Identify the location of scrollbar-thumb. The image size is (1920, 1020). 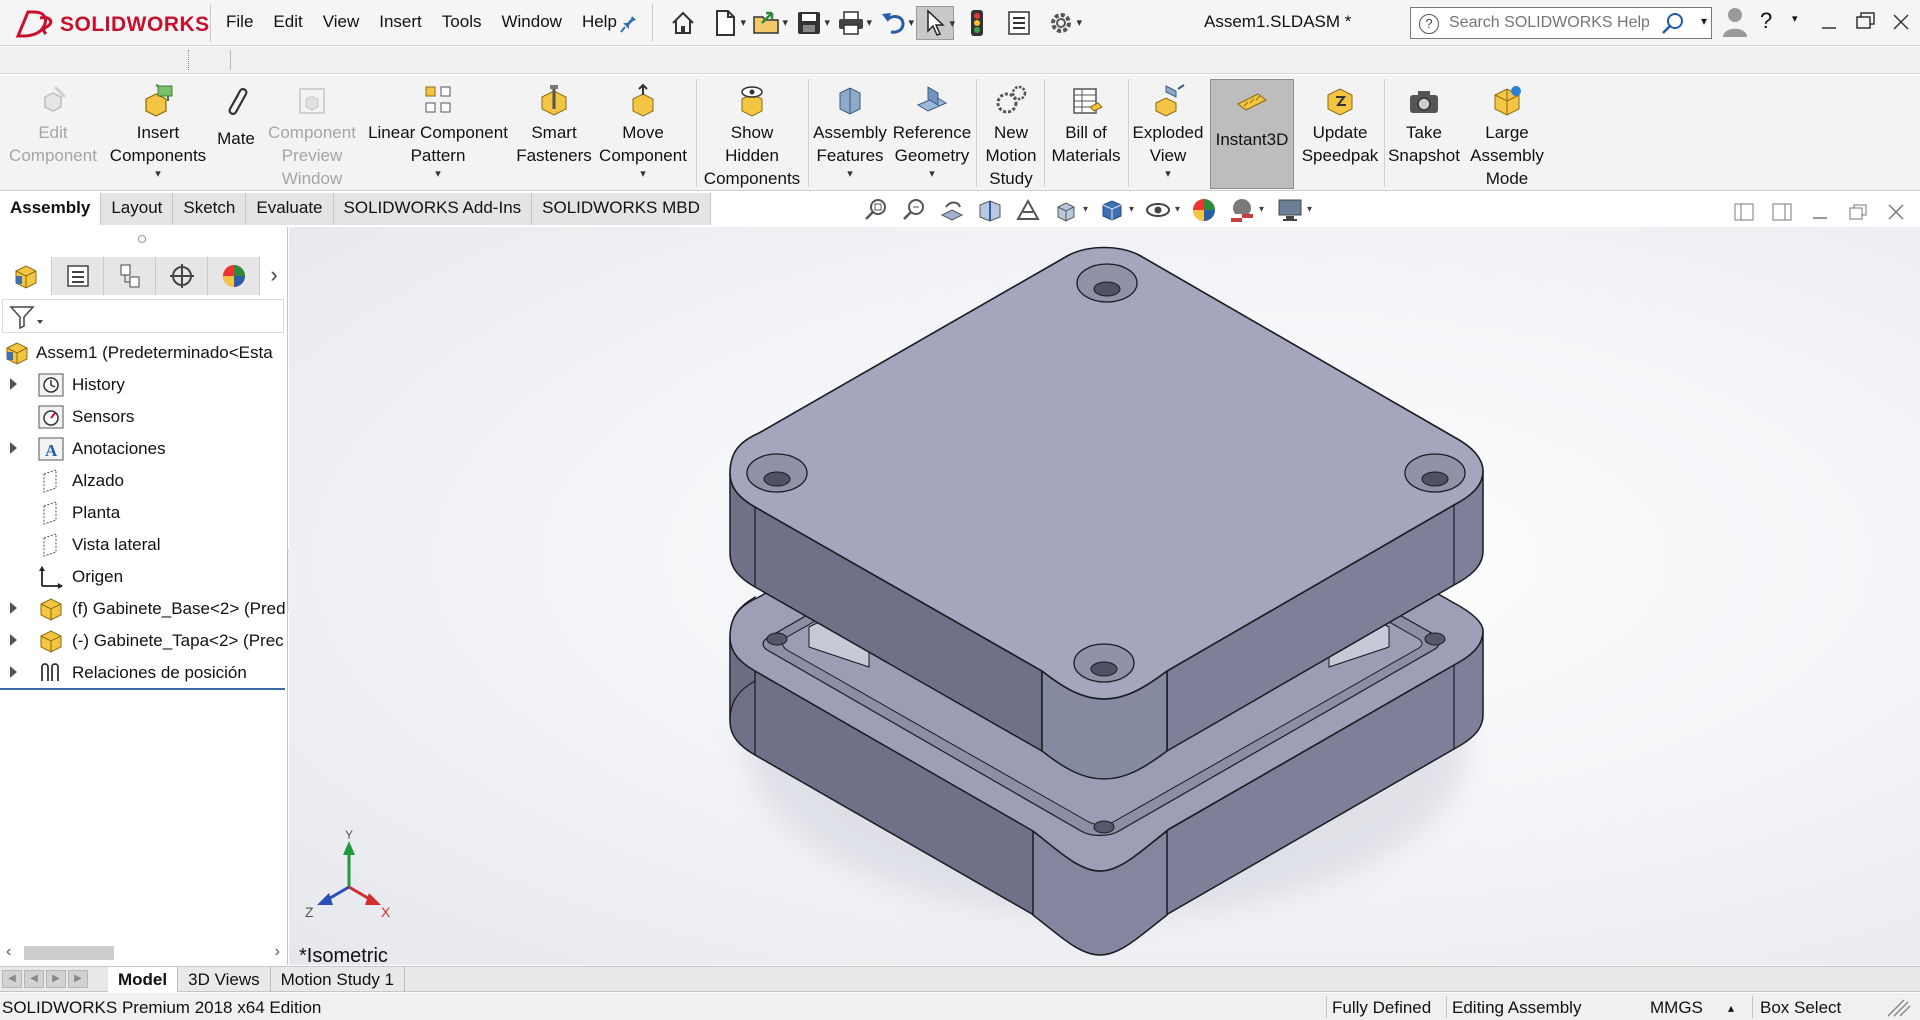
(69, 953).